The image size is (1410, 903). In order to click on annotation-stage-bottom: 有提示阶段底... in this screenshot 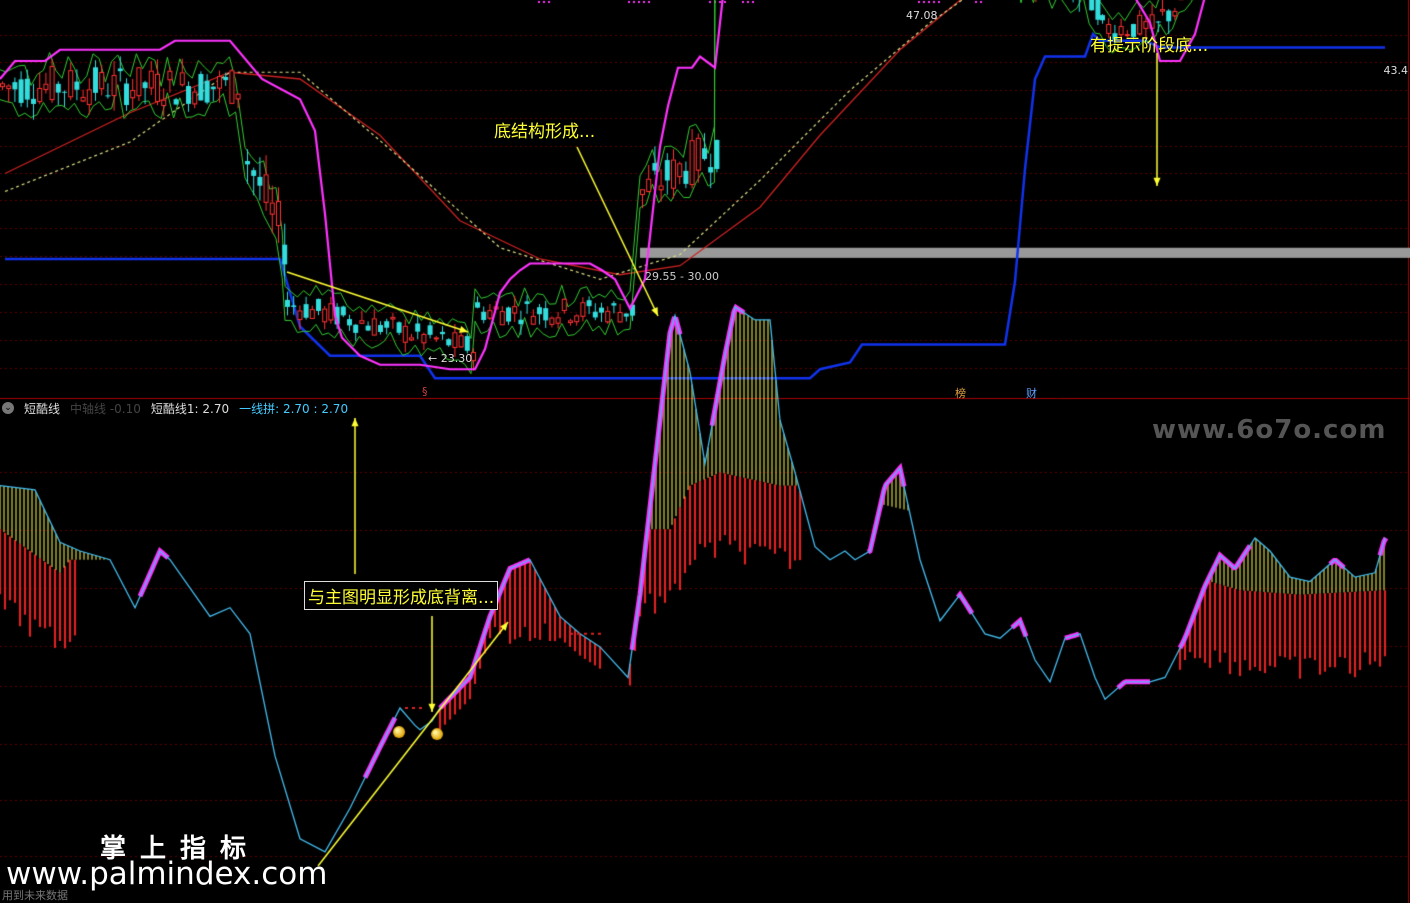, I will do `click(1149, 46)`.